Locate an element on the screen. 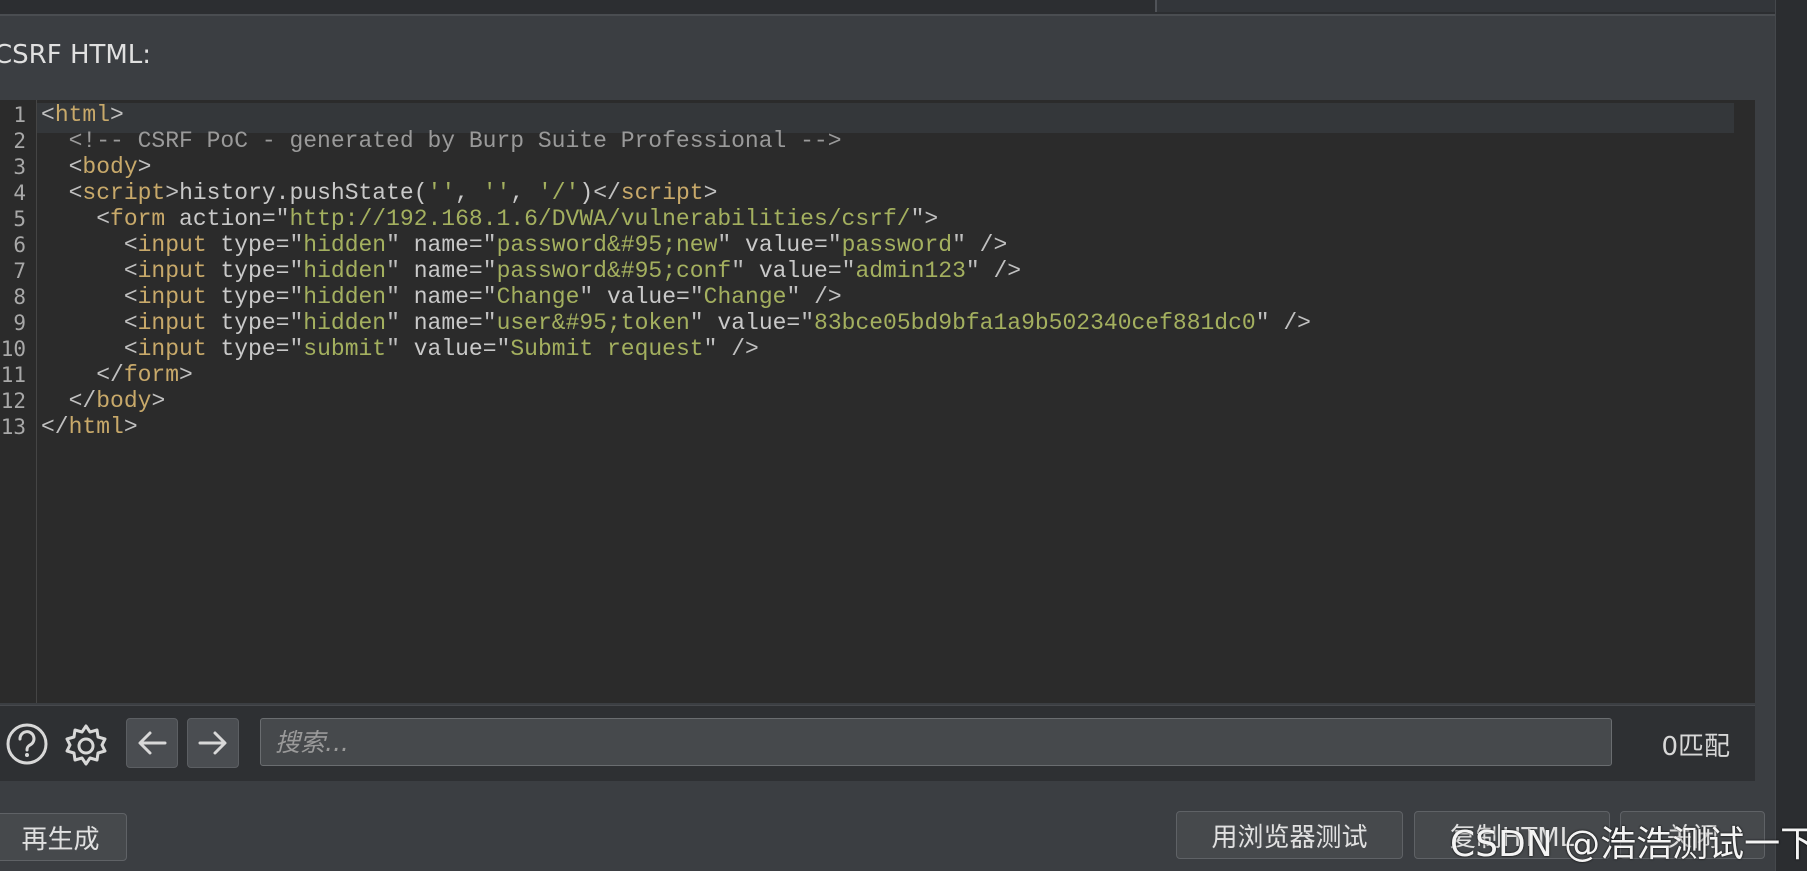  top-bar is located at coordinates (903, 8).